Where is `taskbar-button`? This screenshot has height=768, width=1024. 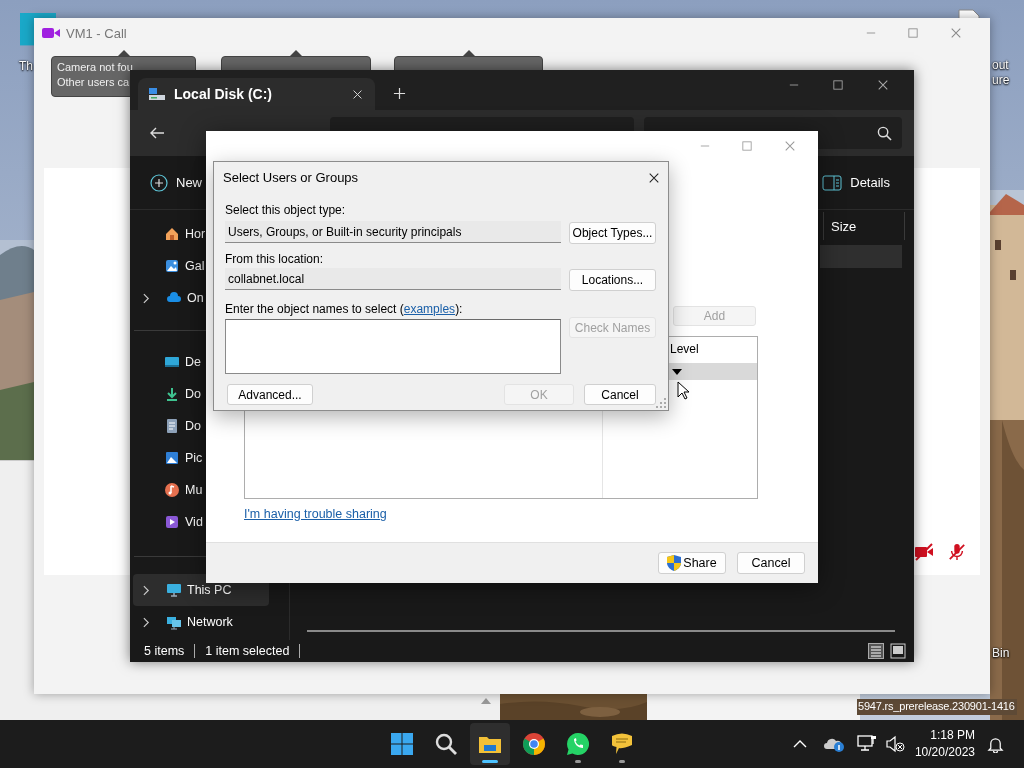
taskbar-button is located at coordinates (490, 744).